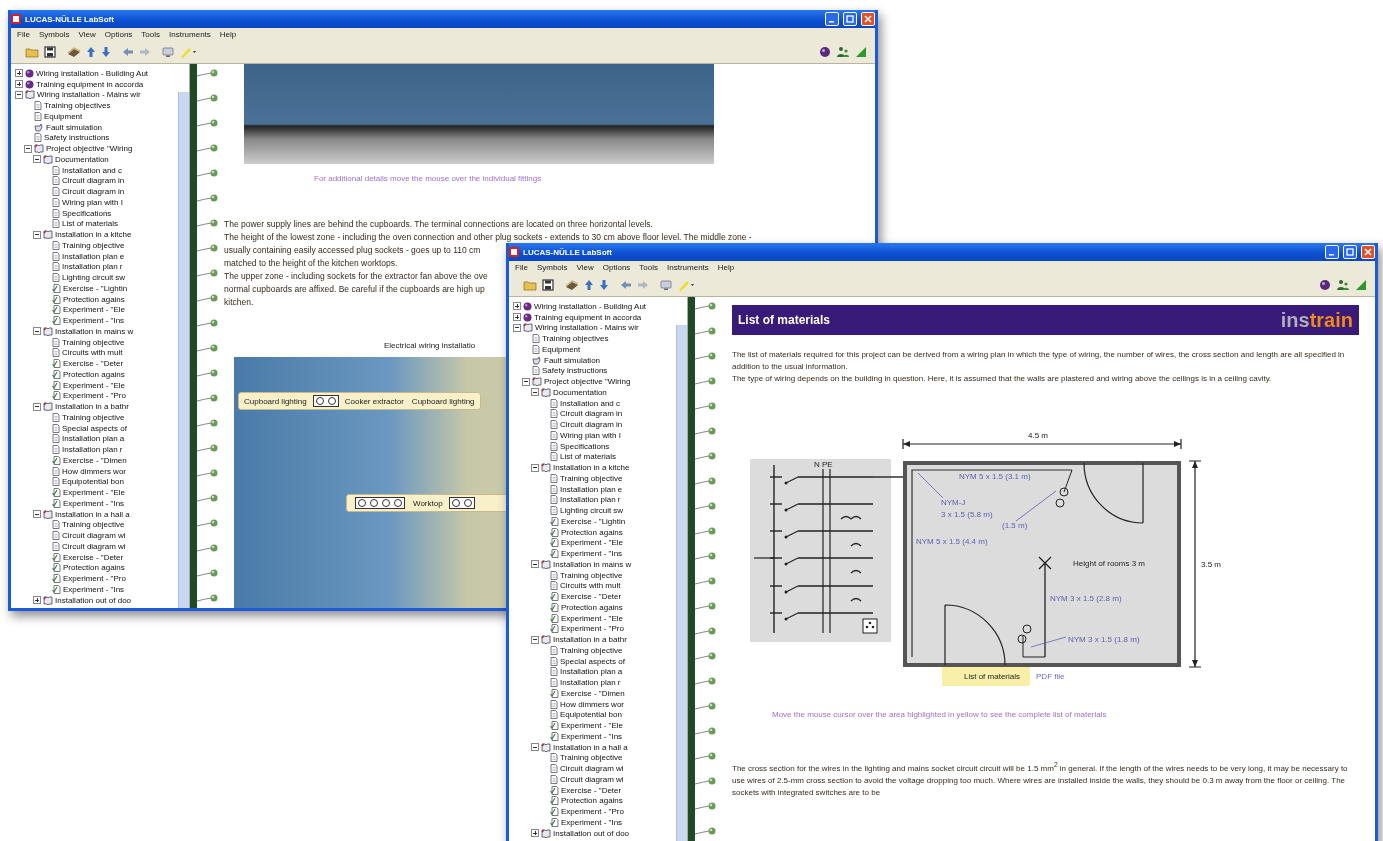  Describe the element at coordinates (591, 425) in the screenshot. I see `tree-item: Circuit diagram in` at that location.